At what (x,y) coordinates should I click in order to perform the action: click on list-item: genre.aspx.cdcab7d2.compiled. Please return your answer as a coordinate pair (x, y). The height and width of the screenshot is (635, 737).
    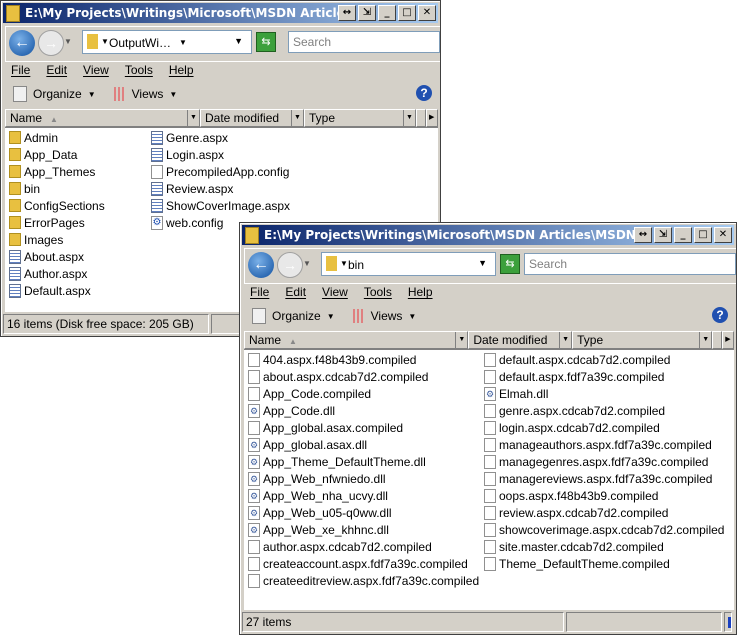
    Looking at the image, I should click on (604, 410).